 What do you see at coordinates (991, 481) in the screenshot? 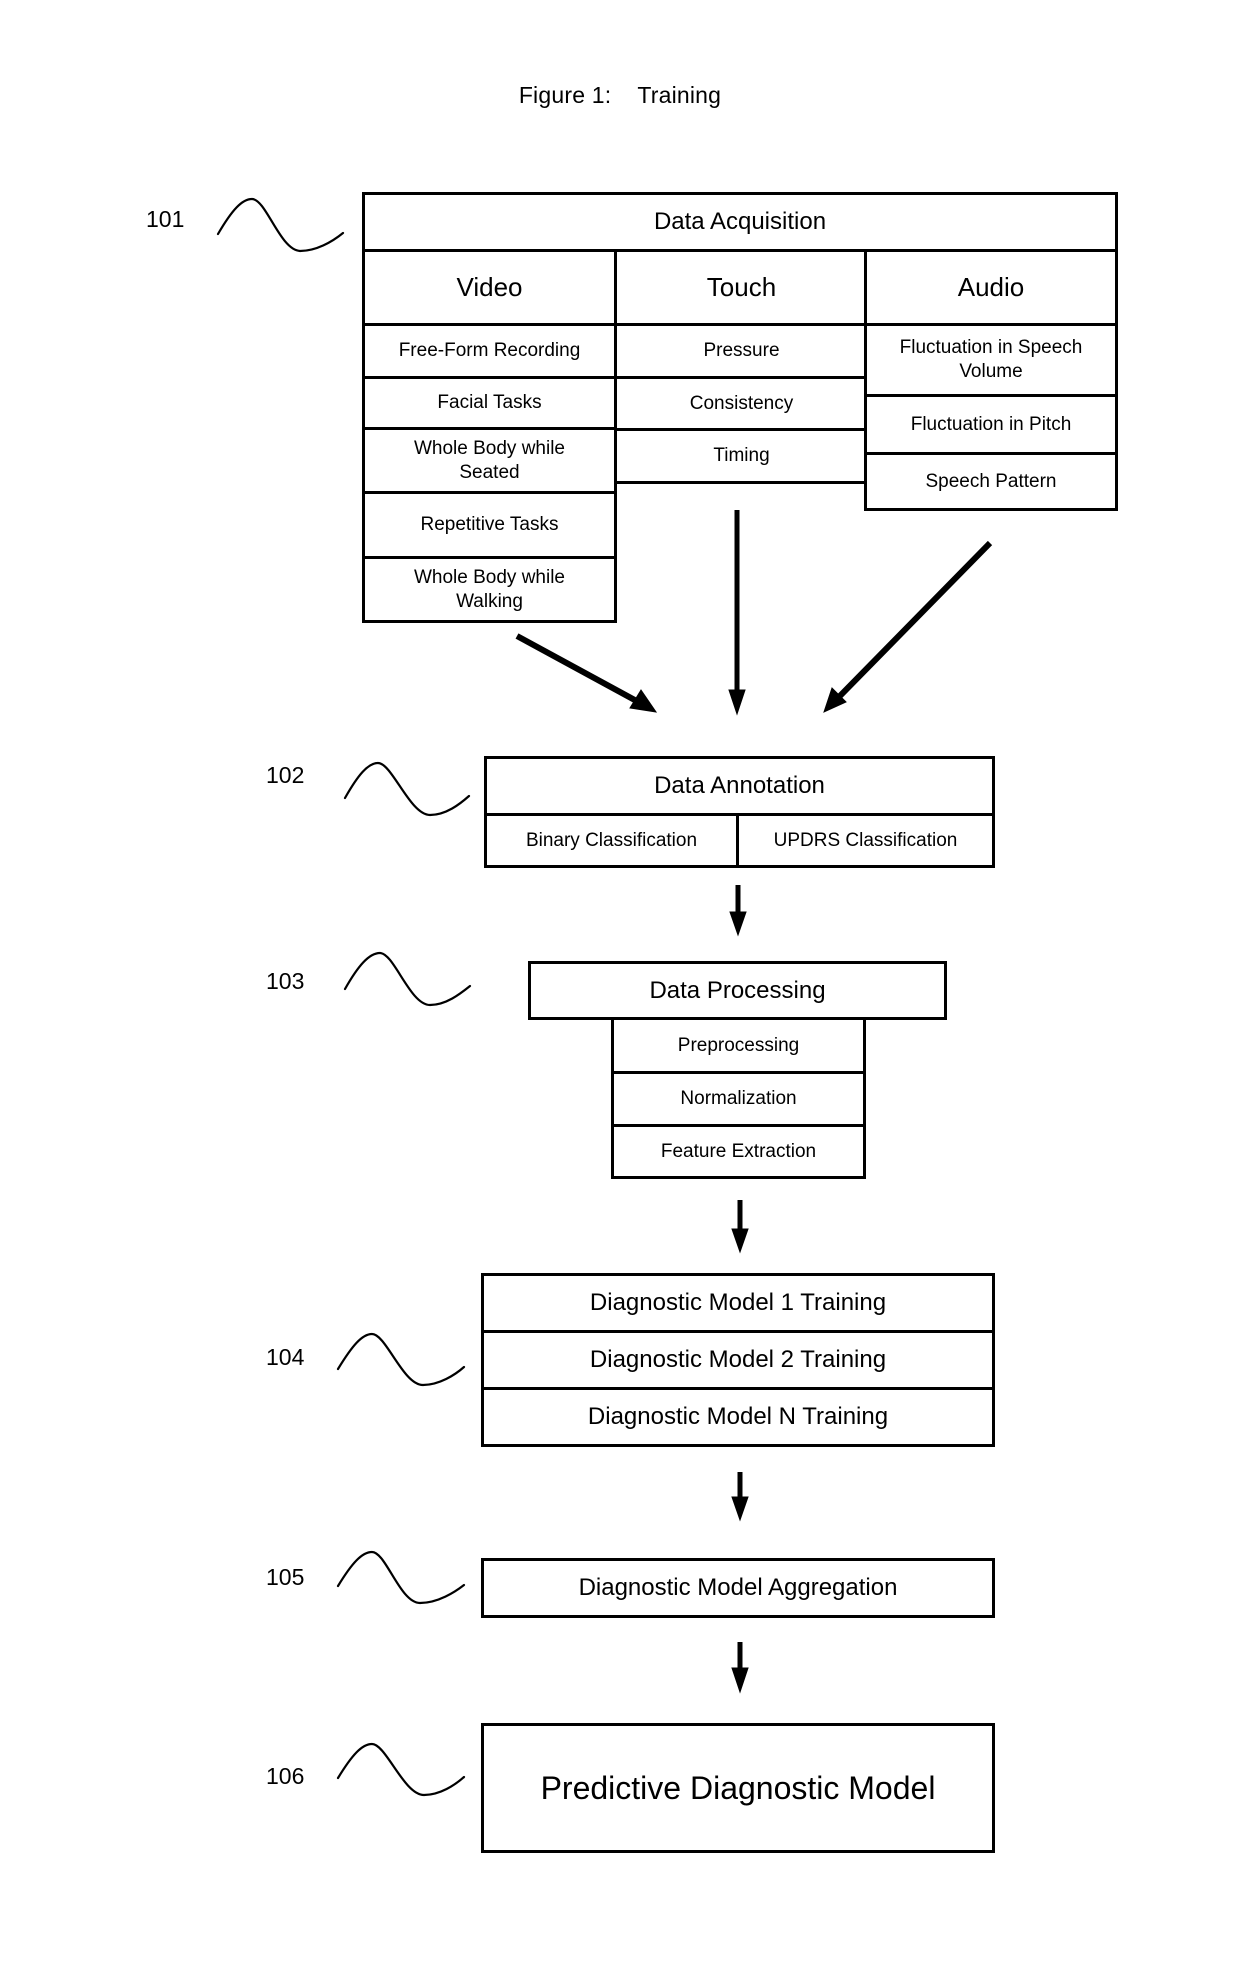
I see `audio-item: Speech Pattern` at bounding box center [991, 481].